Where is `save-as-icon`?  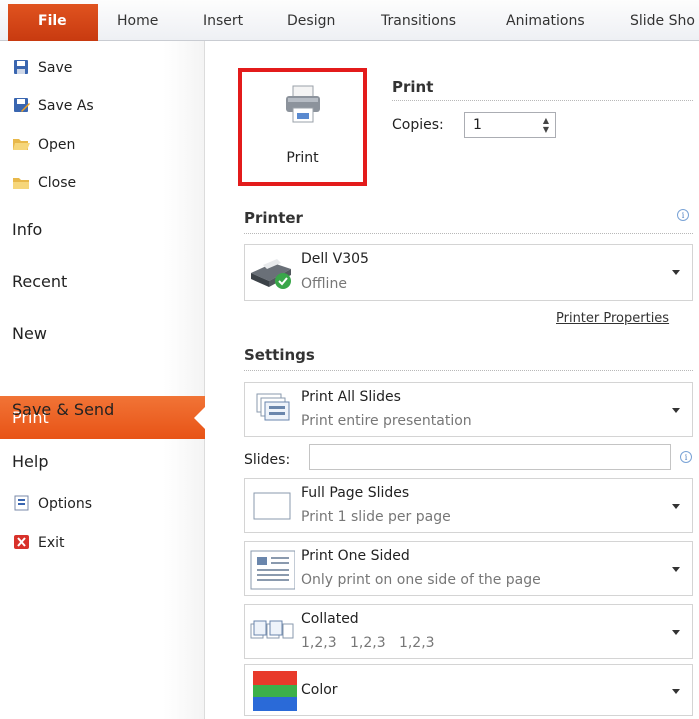 save-as-icon is located at coordinates (22, 105).